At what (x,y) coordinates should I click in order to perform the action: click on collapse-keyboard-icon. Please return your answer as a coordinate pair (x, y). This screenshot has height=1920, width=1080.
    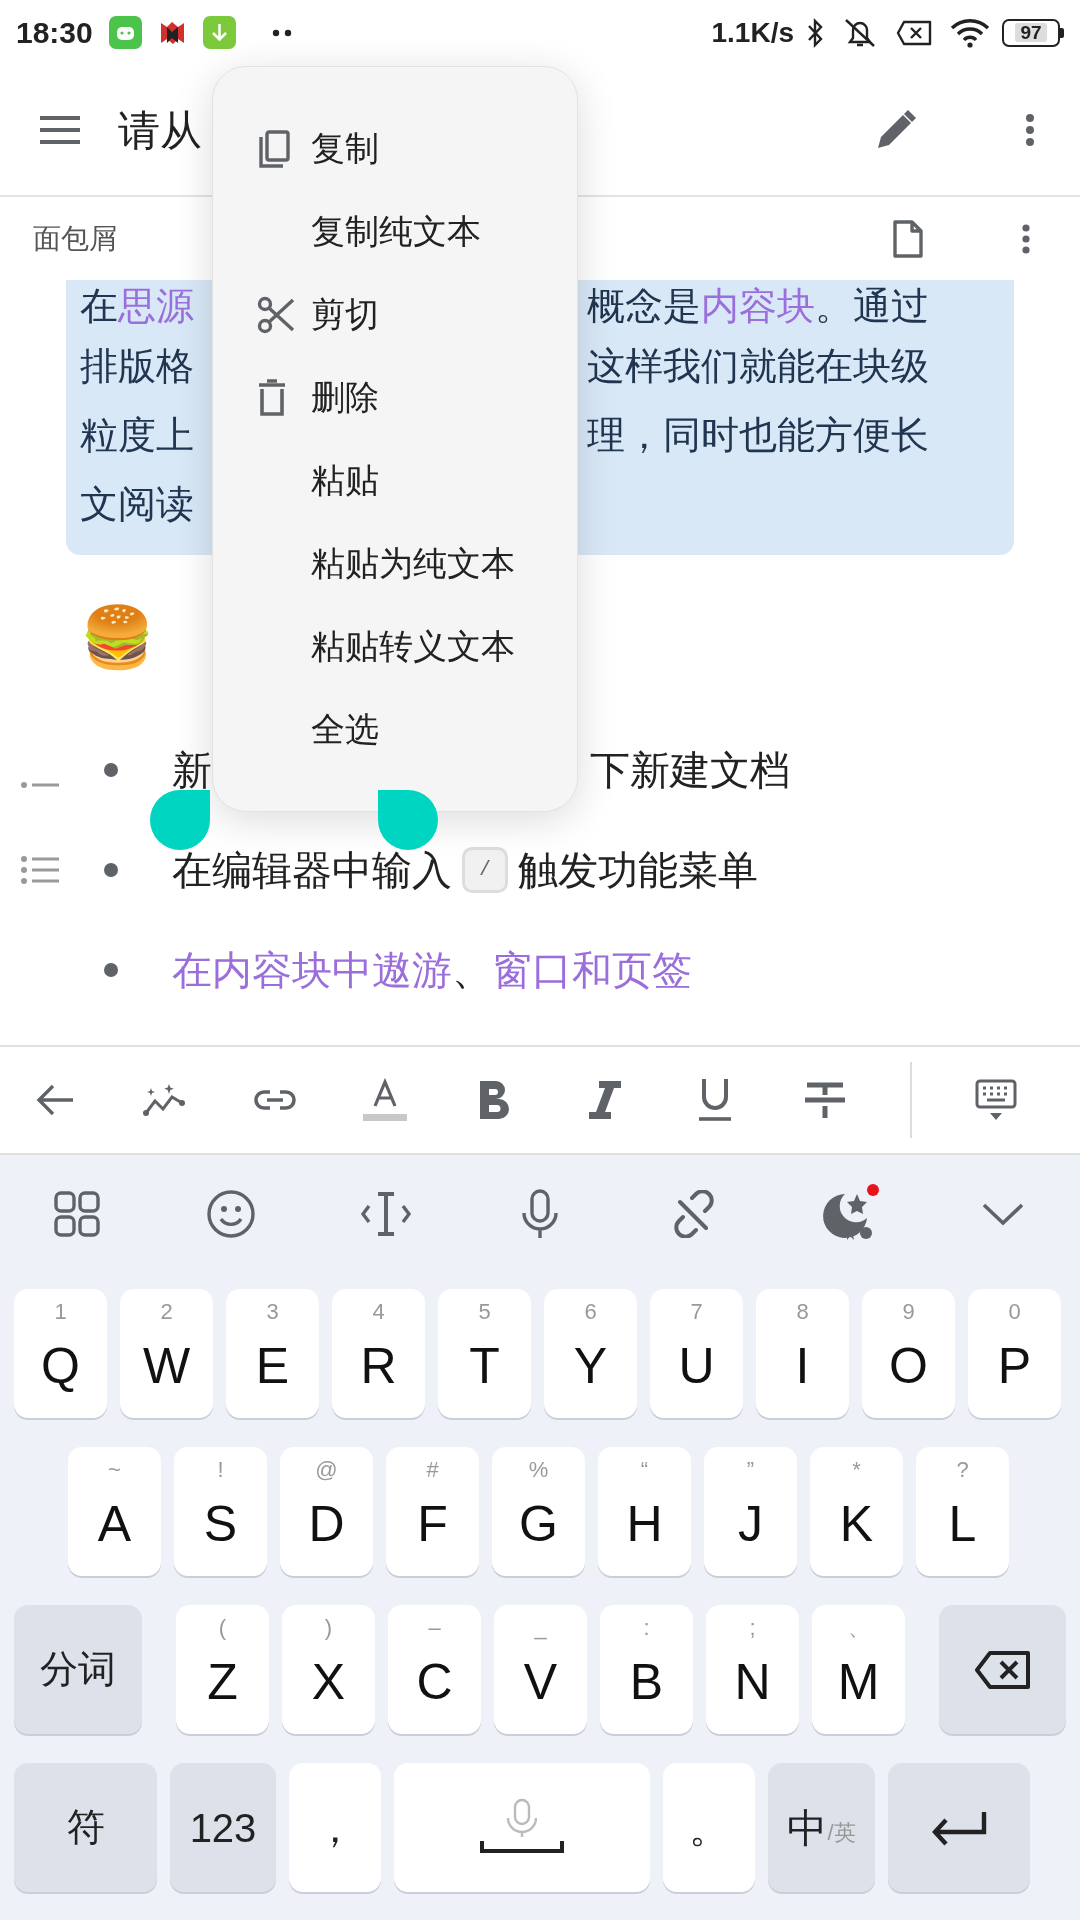
    Looking at the image, I should click on (1002, 1214).